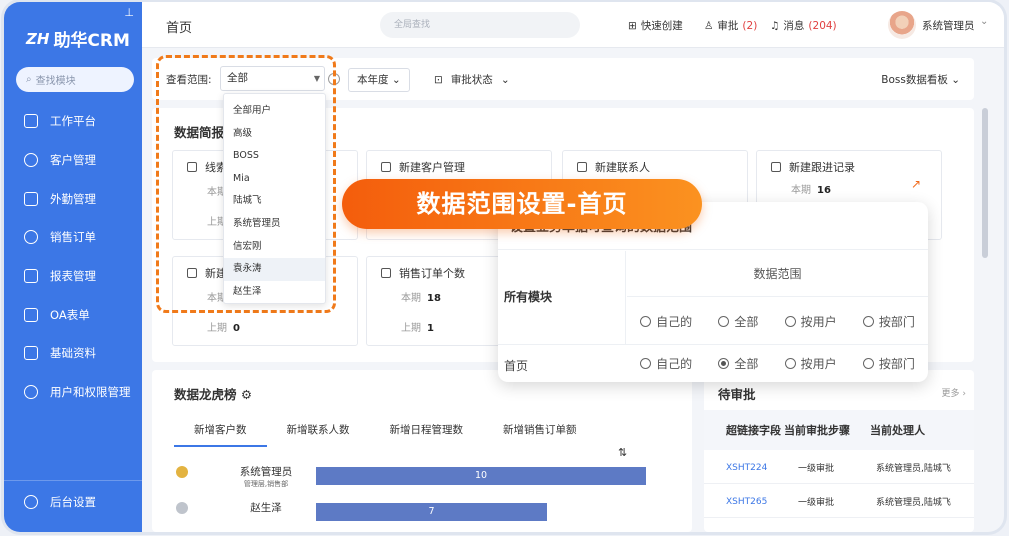 The width and height of the screenshot is (1009, 536). What do you see at coordinates (902, 25) in the screenshot?
I see `avatar` at bounding box center [902, 25].